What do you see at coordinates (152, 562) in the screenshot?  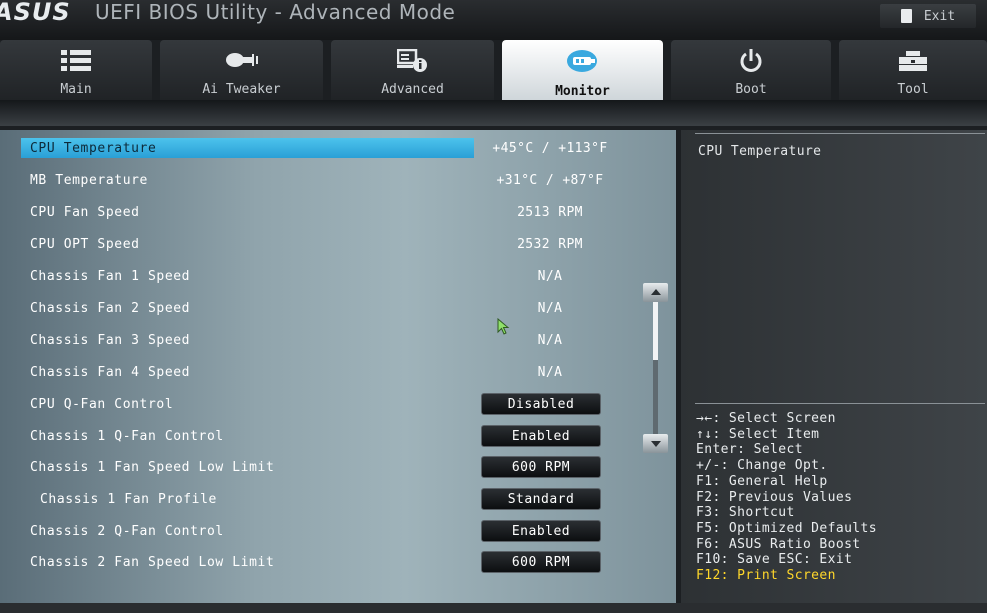 I see `row-label: Chassis 2 Fan Speed Low Limit` at bounding box center [152, 562].